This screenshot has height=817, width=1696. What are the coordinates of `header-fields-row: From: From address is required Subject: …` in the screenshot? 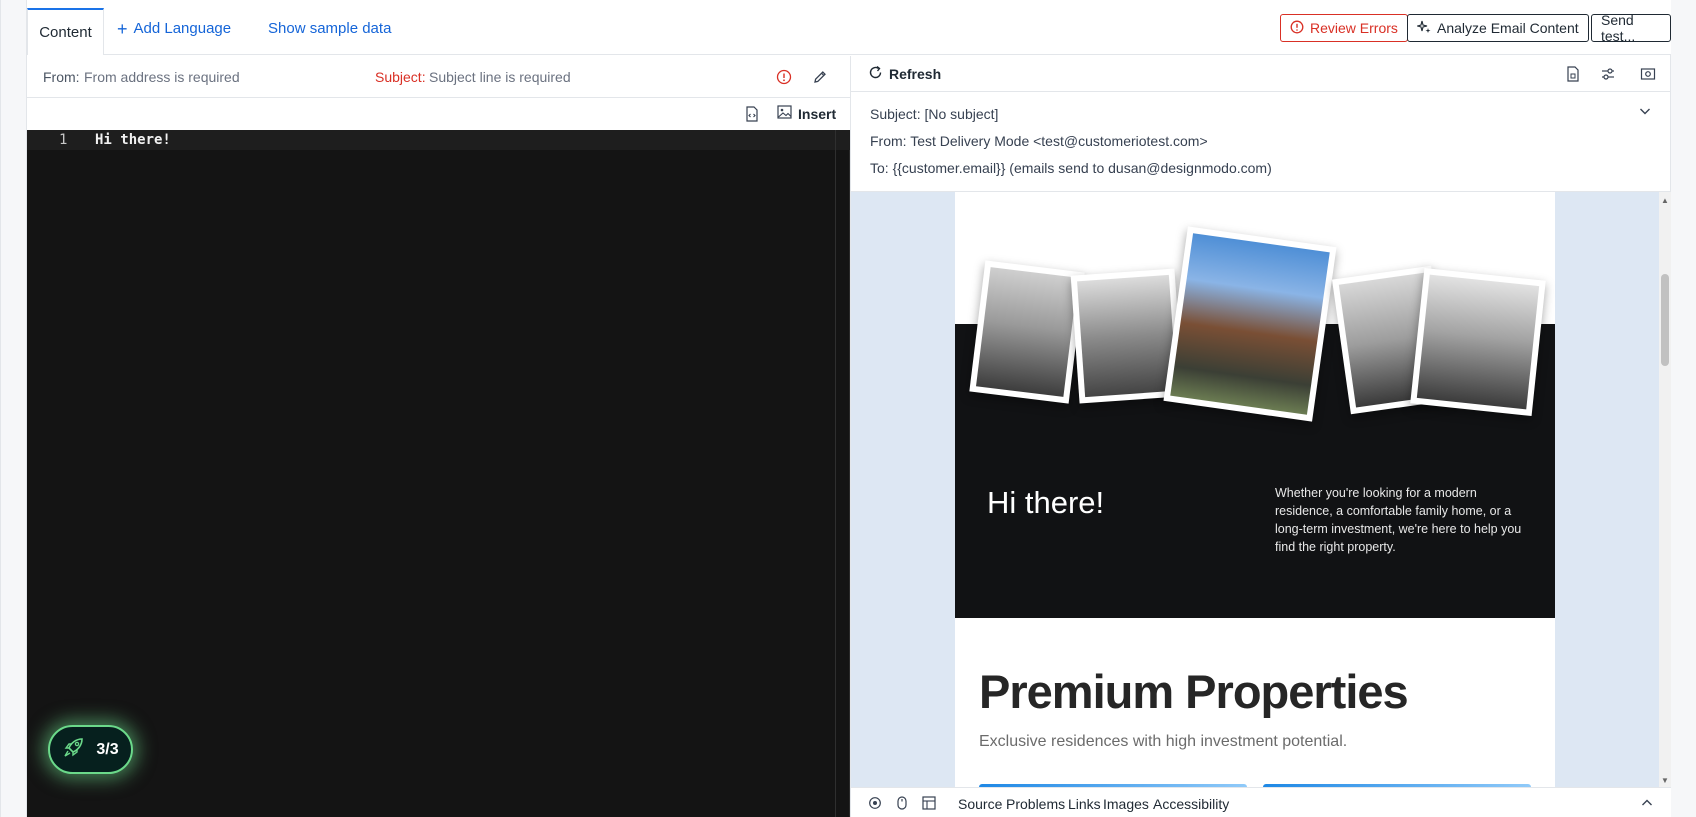 It's located at (438, 77).